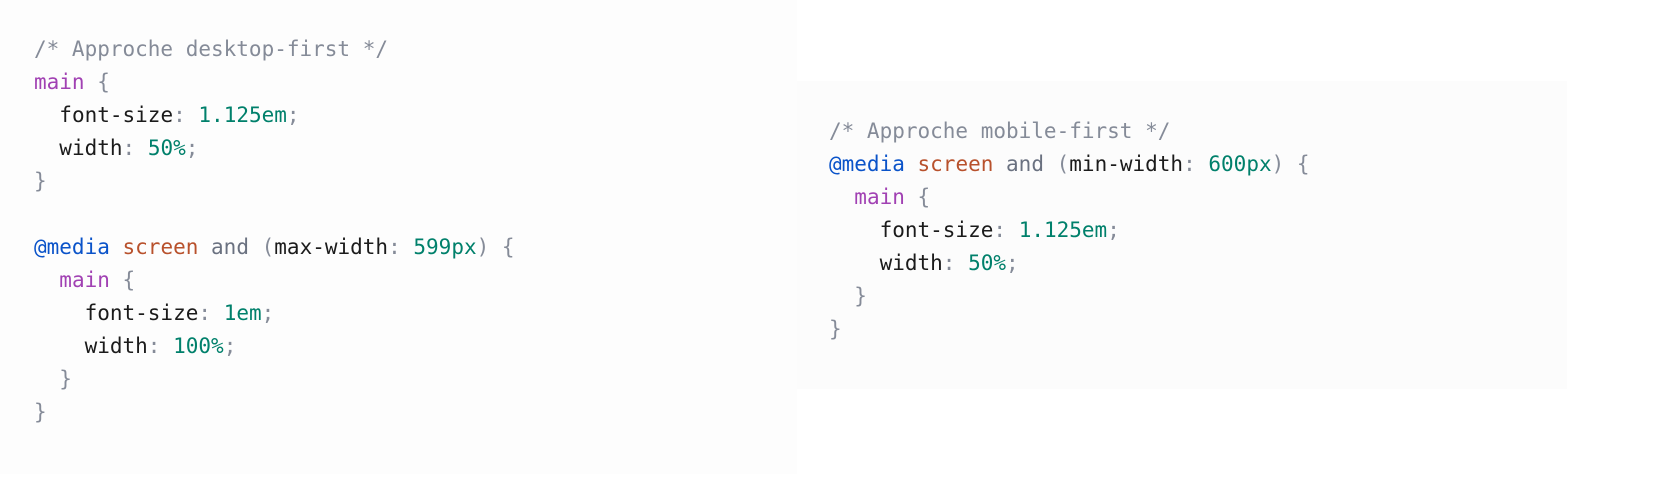 This screenshot has width=1664, height=500. I want to click on code-line: @media screen and (min-width: 600px) {, so click(1069, 164).